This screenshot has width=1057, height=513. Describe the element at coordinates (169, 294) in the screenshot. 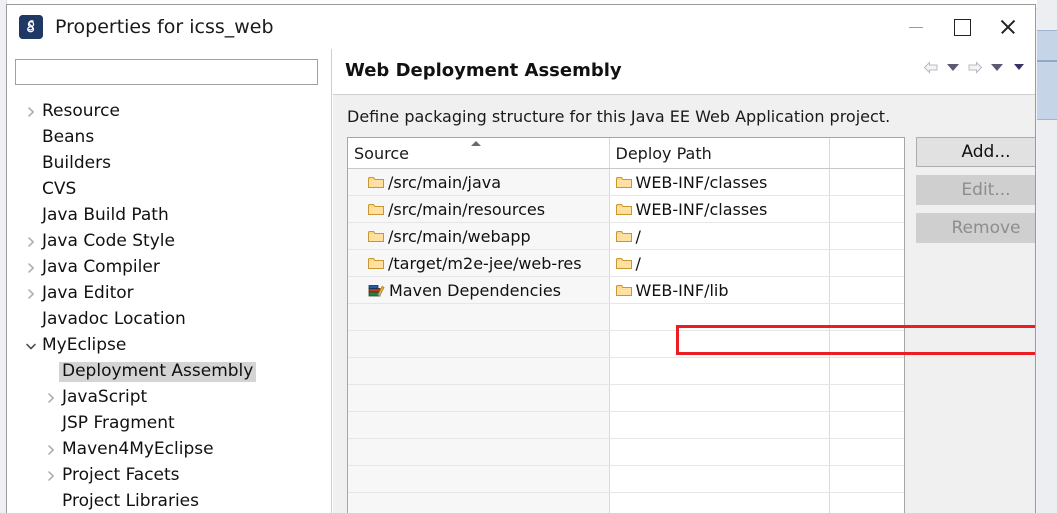

I see `sidebar-item-java-editor: Java Editor` at that location.